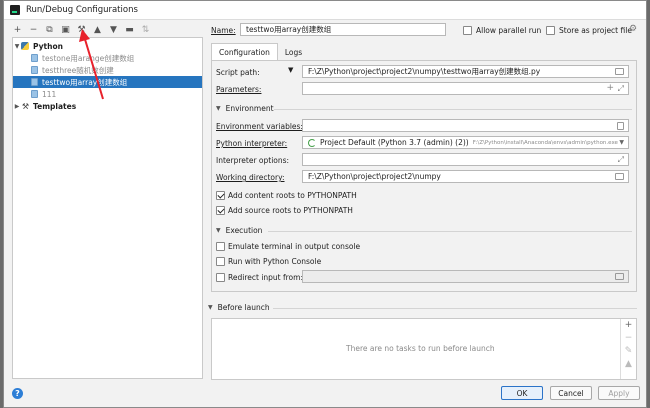  What do you see at coordinates (220, 246) in the screenshot?
I see `emulate-terminal-checkbox` at bounding box center [220, 246].